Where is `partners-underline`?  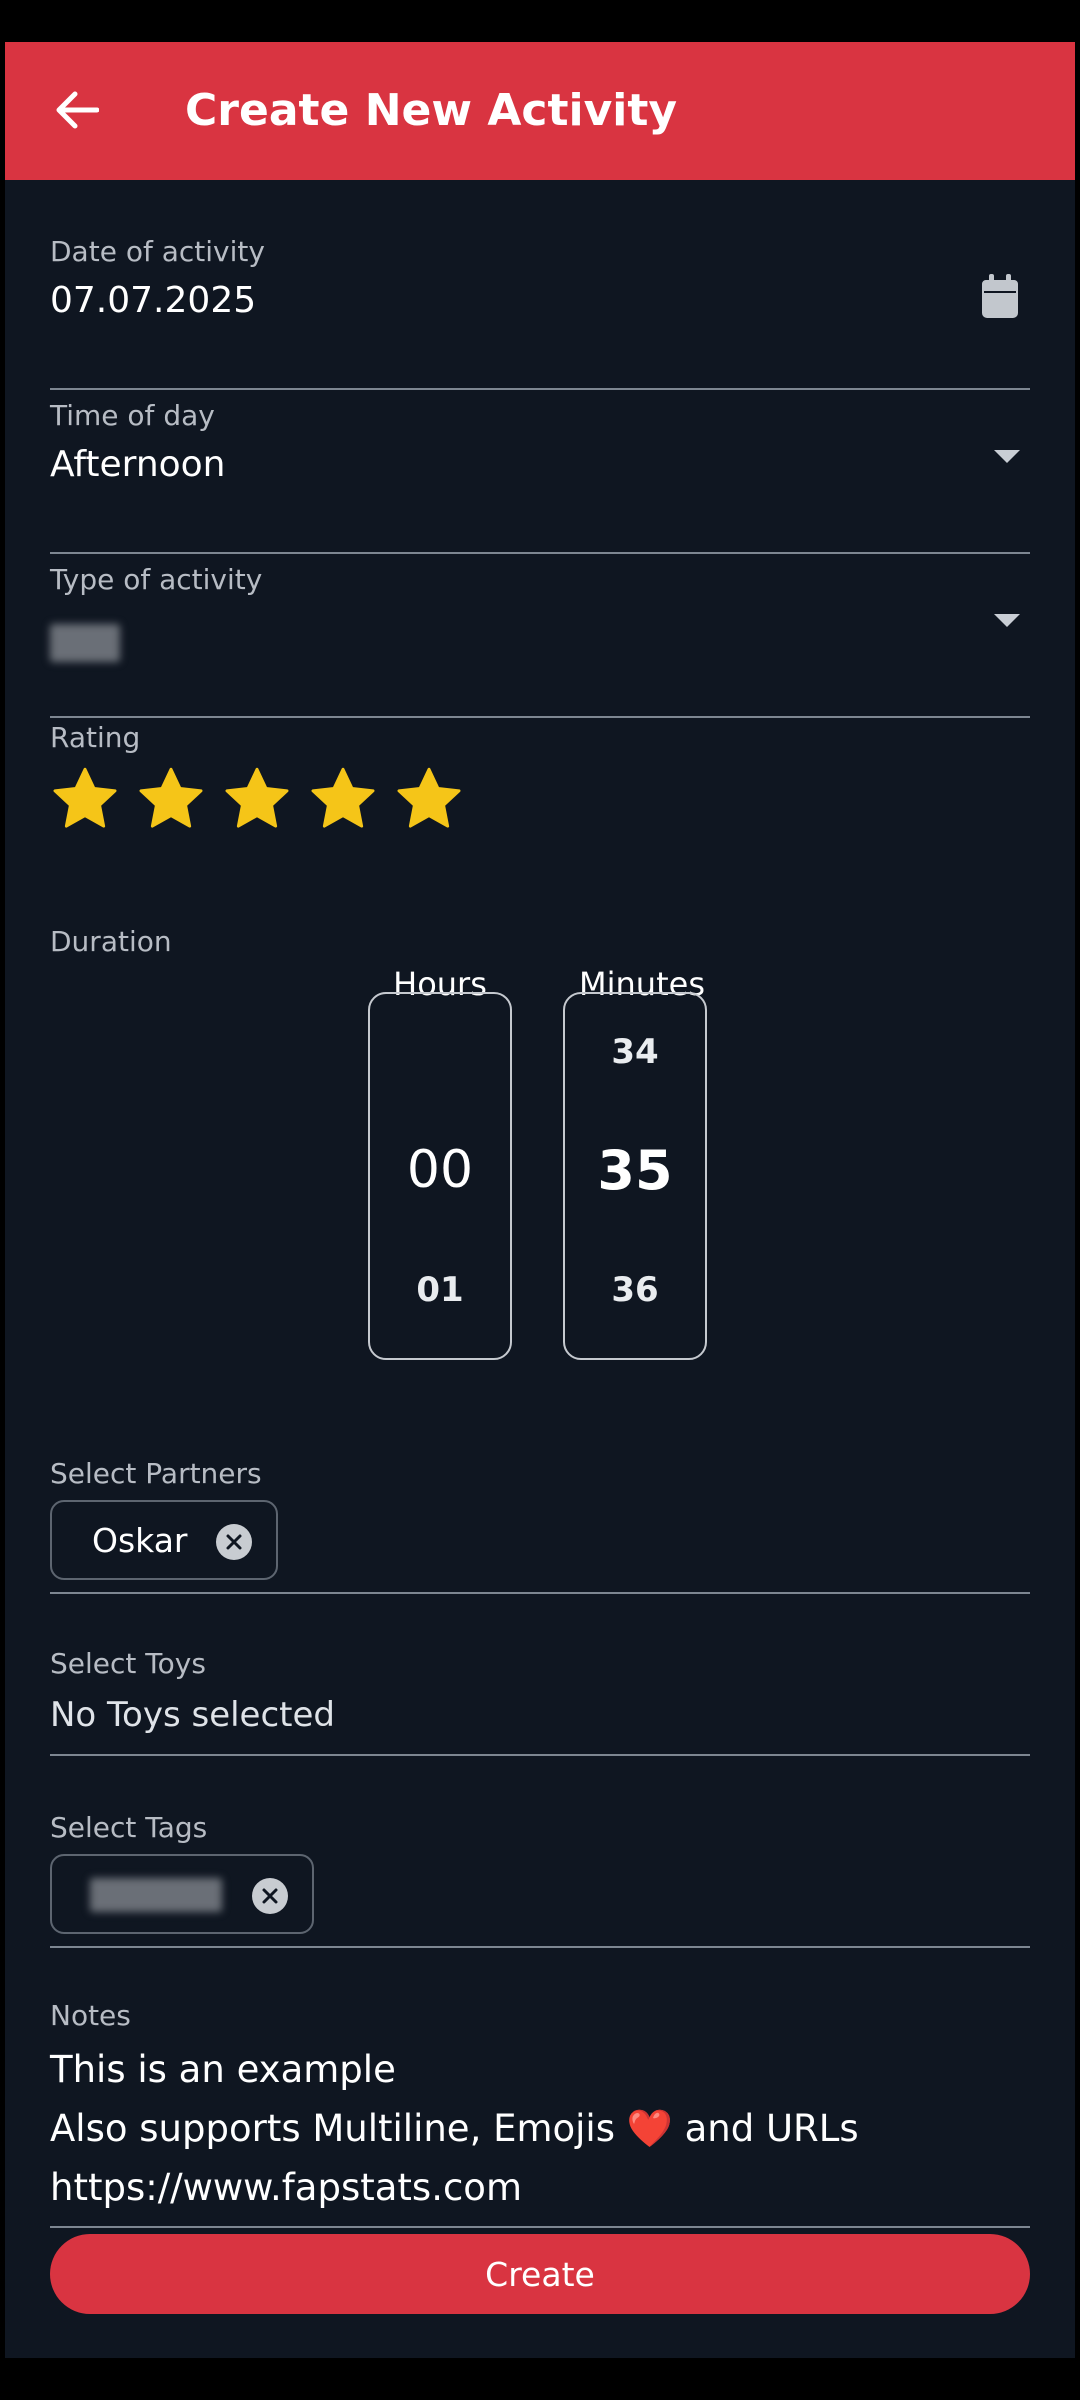 partners-underline is located at coordinates (540, 1593).